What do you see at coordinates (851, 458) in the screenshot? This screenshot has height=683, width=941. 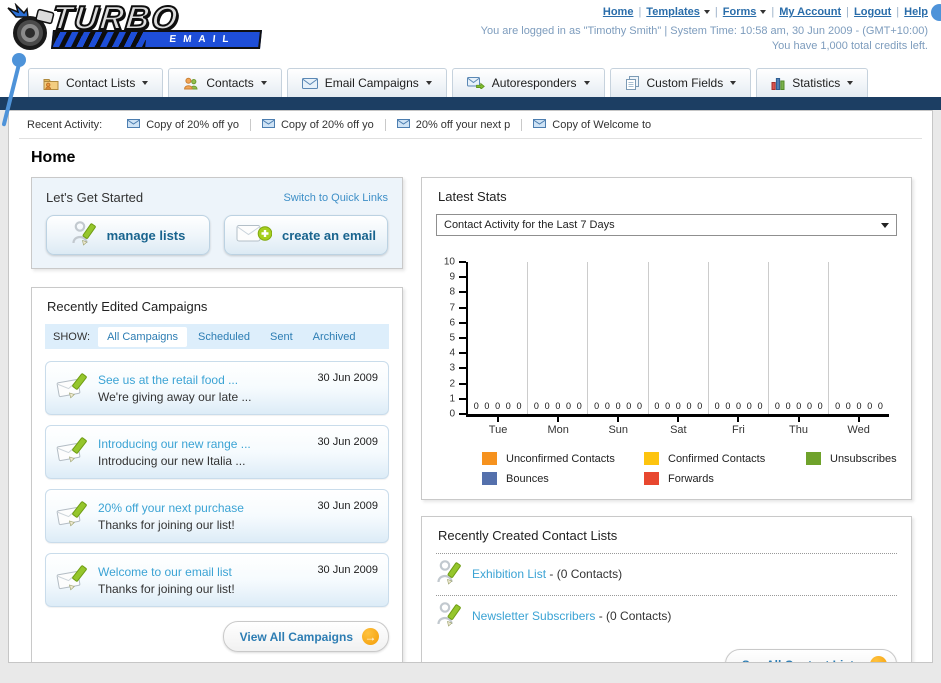 I see `legend-item-unsubscribes: Unsubscribes` at bounding box center [851, 458].